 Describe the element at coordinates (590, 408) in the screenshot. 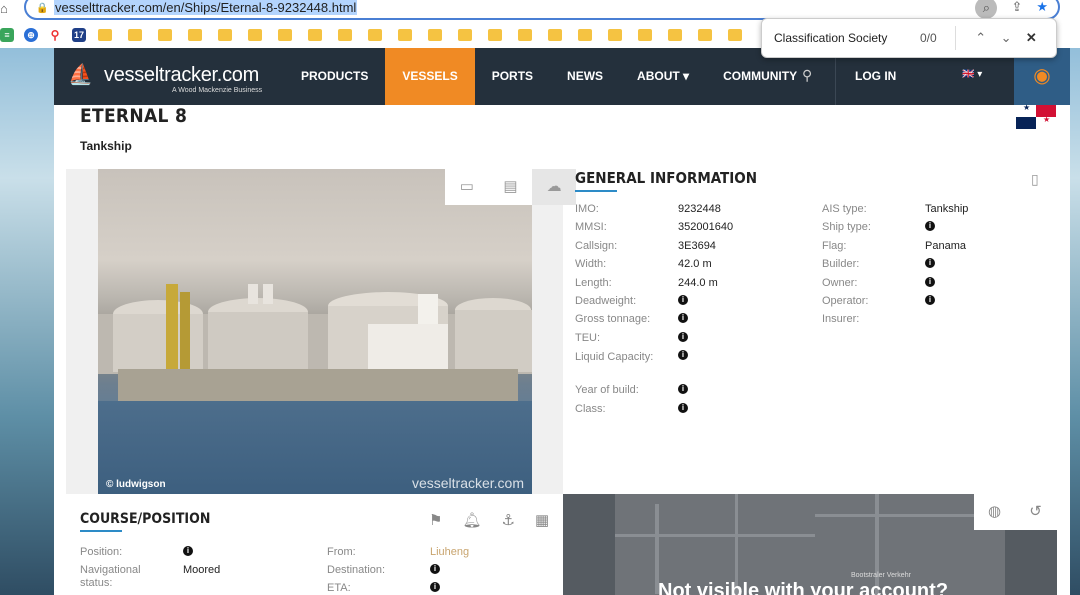

I see `info-label: Class:` at that location.